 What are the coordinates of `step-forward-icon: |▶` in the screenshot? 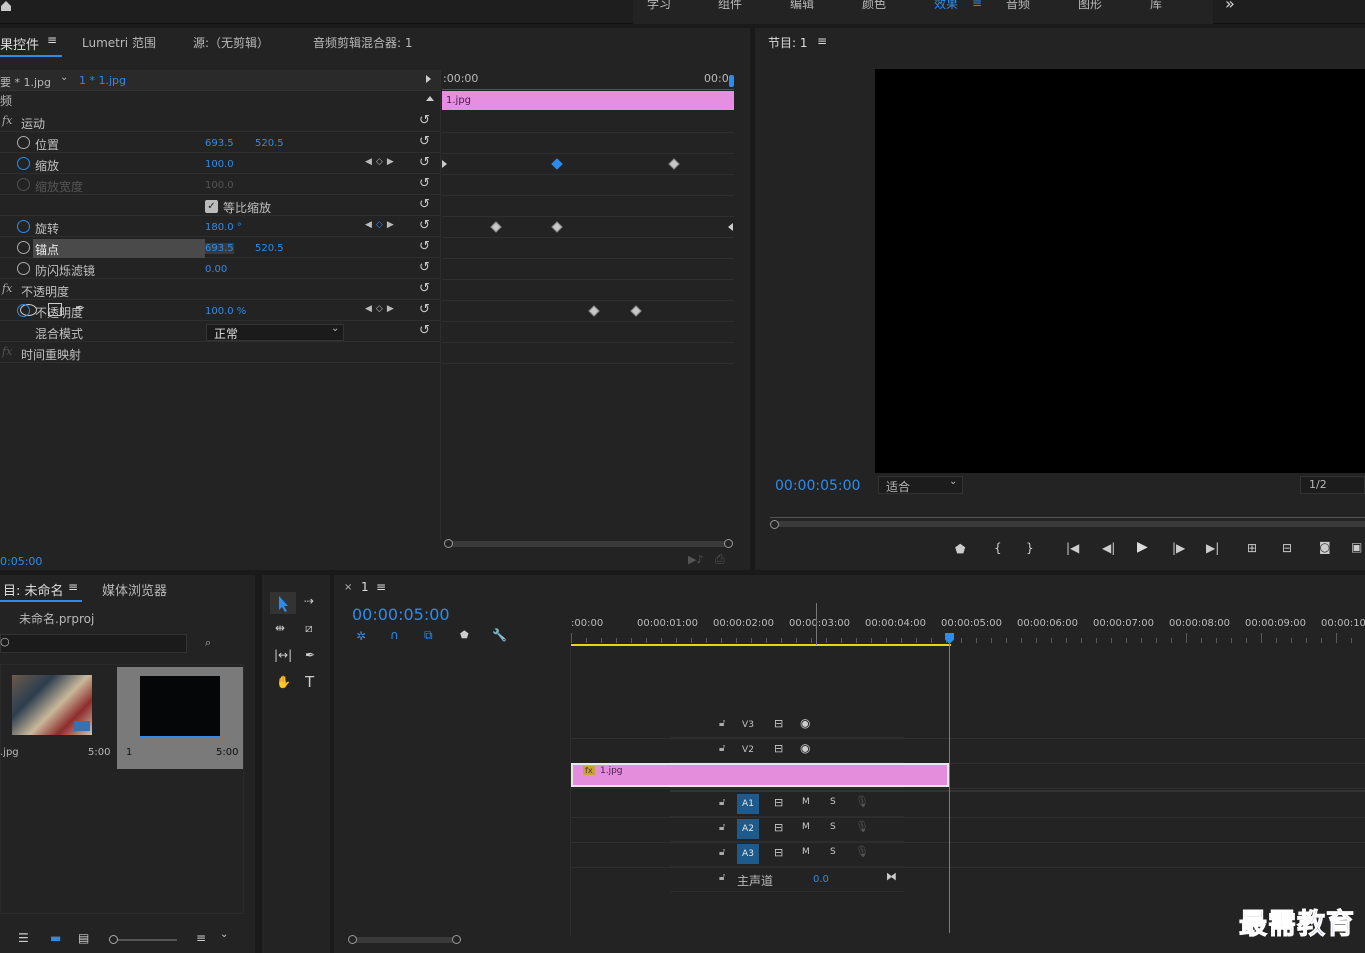 It's located at (1178, 548).